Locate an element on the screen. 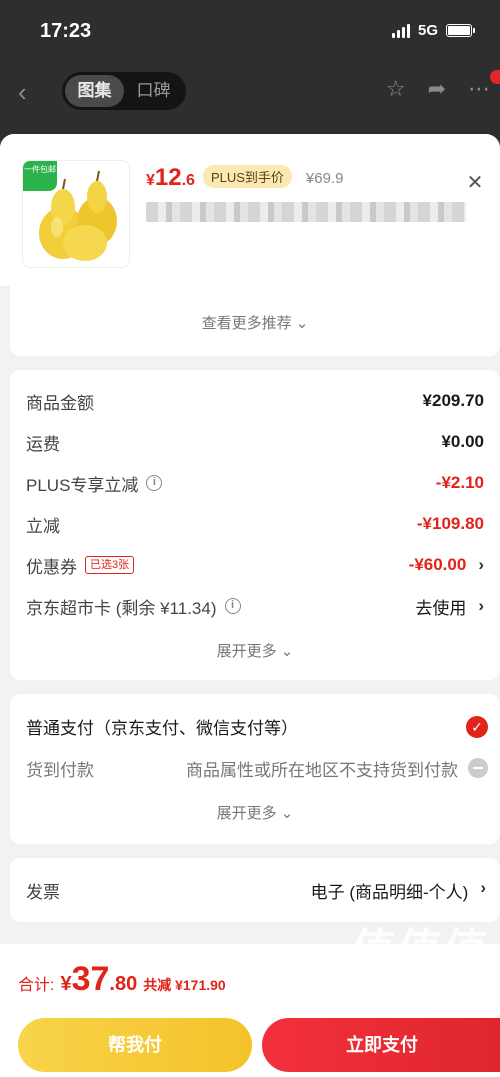 The image size is (500, 1077). invoice-card: 发票 电子 (商品明细-个人) › is located at coordinates (255, 890).